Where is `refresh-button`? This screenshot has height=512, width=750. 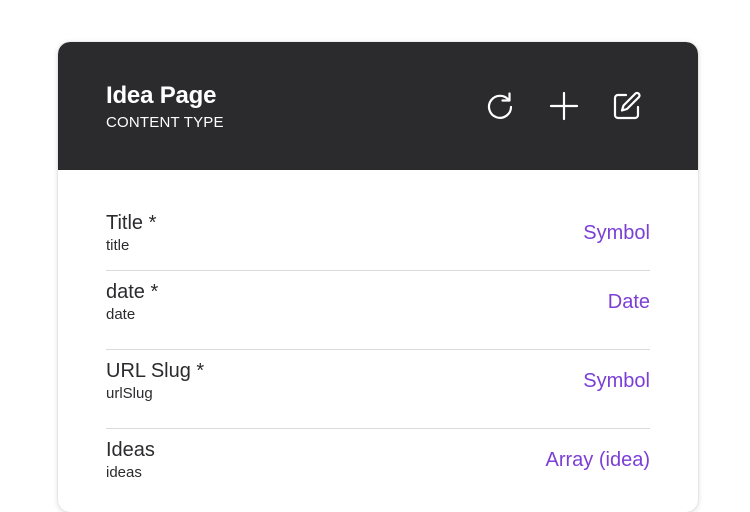 refresh-button is located at coordinates (500, 106).